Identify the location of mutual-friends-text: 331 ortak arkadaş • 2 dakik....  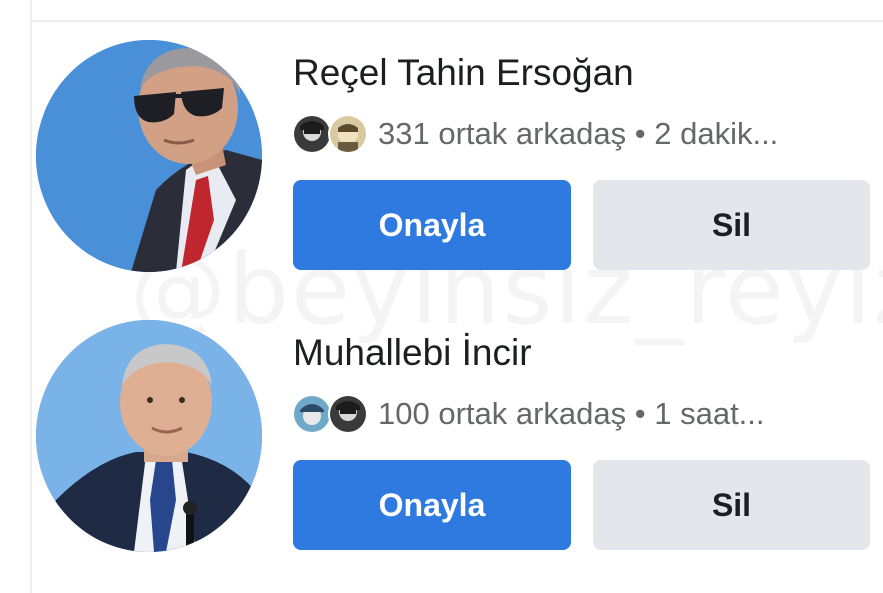
(578, 133).